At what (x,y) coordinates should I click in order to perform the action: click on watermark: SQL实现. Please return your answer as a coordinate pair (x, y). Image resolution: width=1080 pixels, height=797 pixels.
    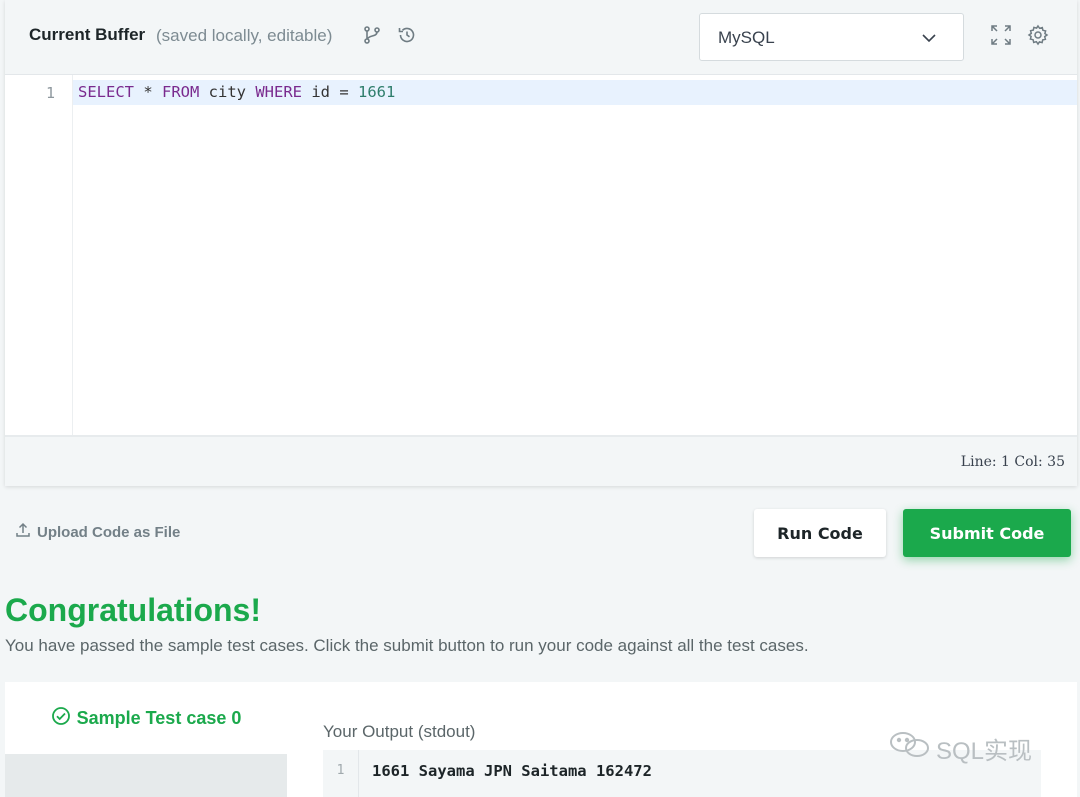
    Looking at the image, I should click on (960, 748).